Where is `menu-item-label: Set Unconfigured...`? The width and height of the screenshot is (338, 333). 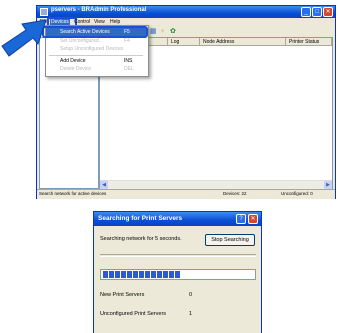 menu-item-label: Set Unconfigured... is located at coordinates (81, 41).